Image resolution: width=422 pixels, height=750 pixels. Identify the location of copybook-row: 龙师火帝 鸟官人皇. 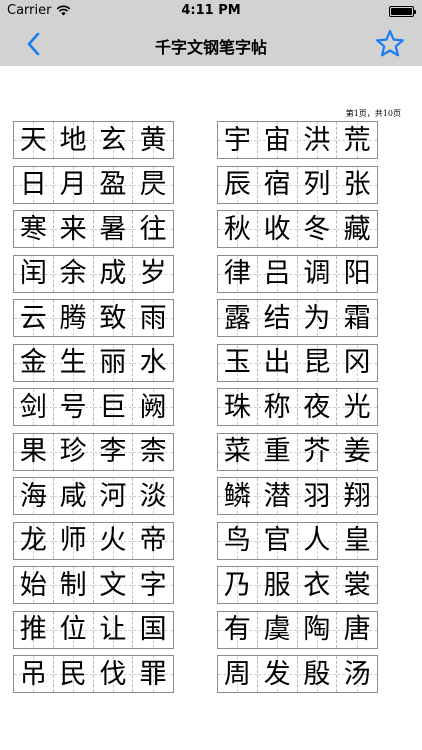
(211, 540).